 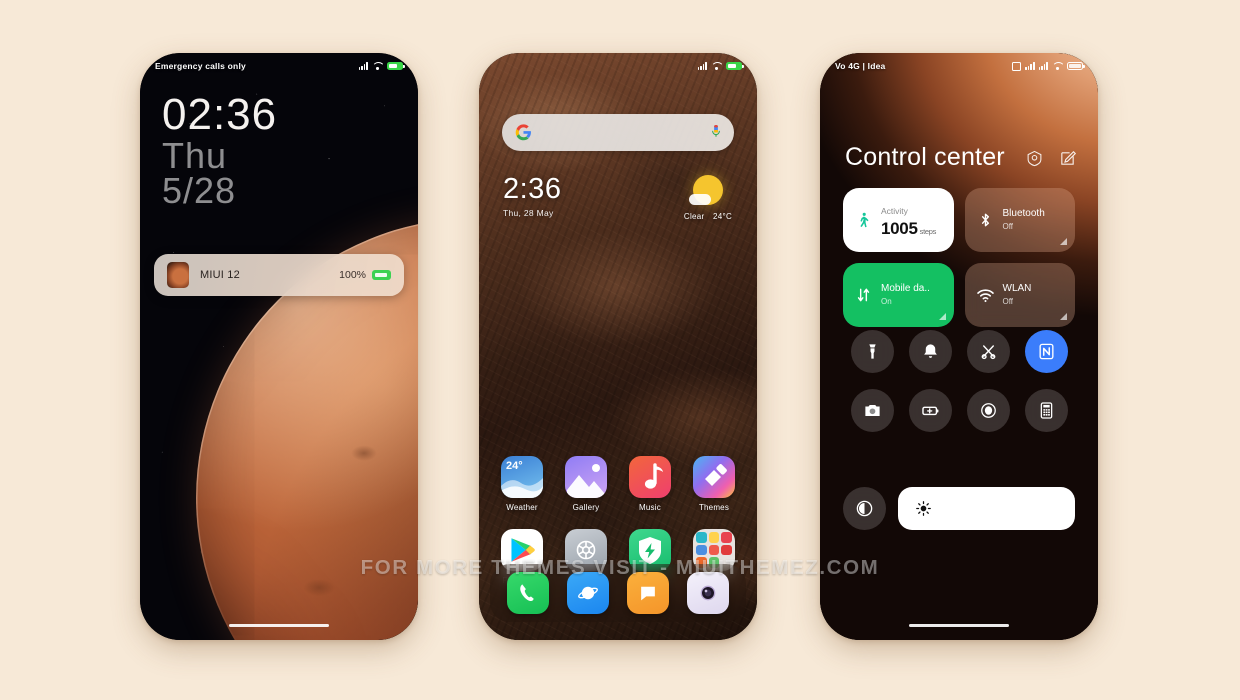 I want to click on notification-title: MIUI 12, so click(x=220, y=275).